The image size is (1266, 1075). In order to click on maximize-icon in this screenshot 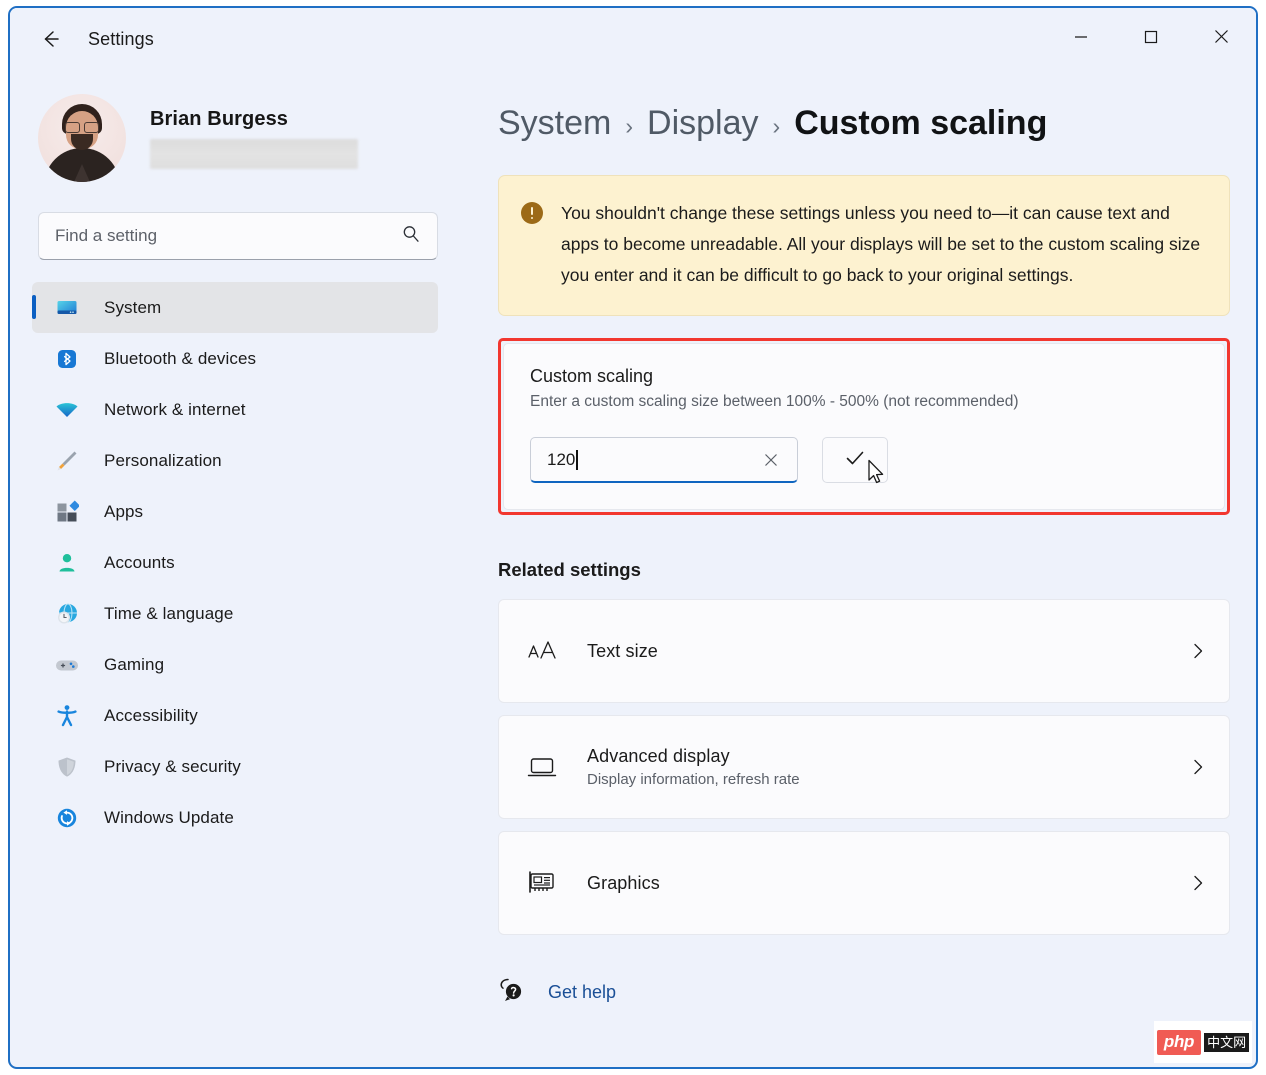, I will do `click(1151, 39)`.